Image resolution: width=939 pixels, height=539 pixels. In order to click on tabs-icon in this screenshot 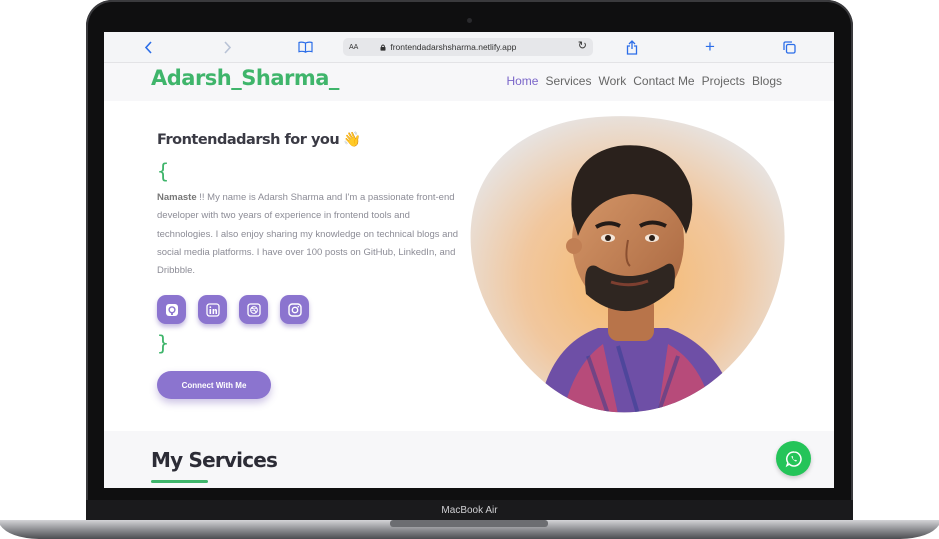, I will do `click(789, 47)`.